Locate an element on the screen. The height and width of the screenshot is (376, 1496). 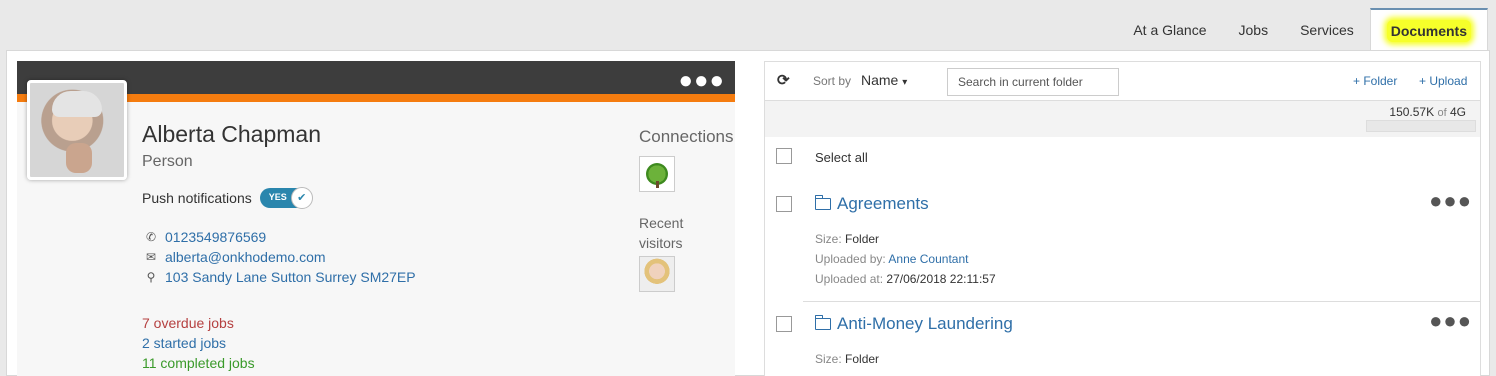
uploaded-by-meta: Uploaded by: Anne Countant is located at coordinates (891, 259).